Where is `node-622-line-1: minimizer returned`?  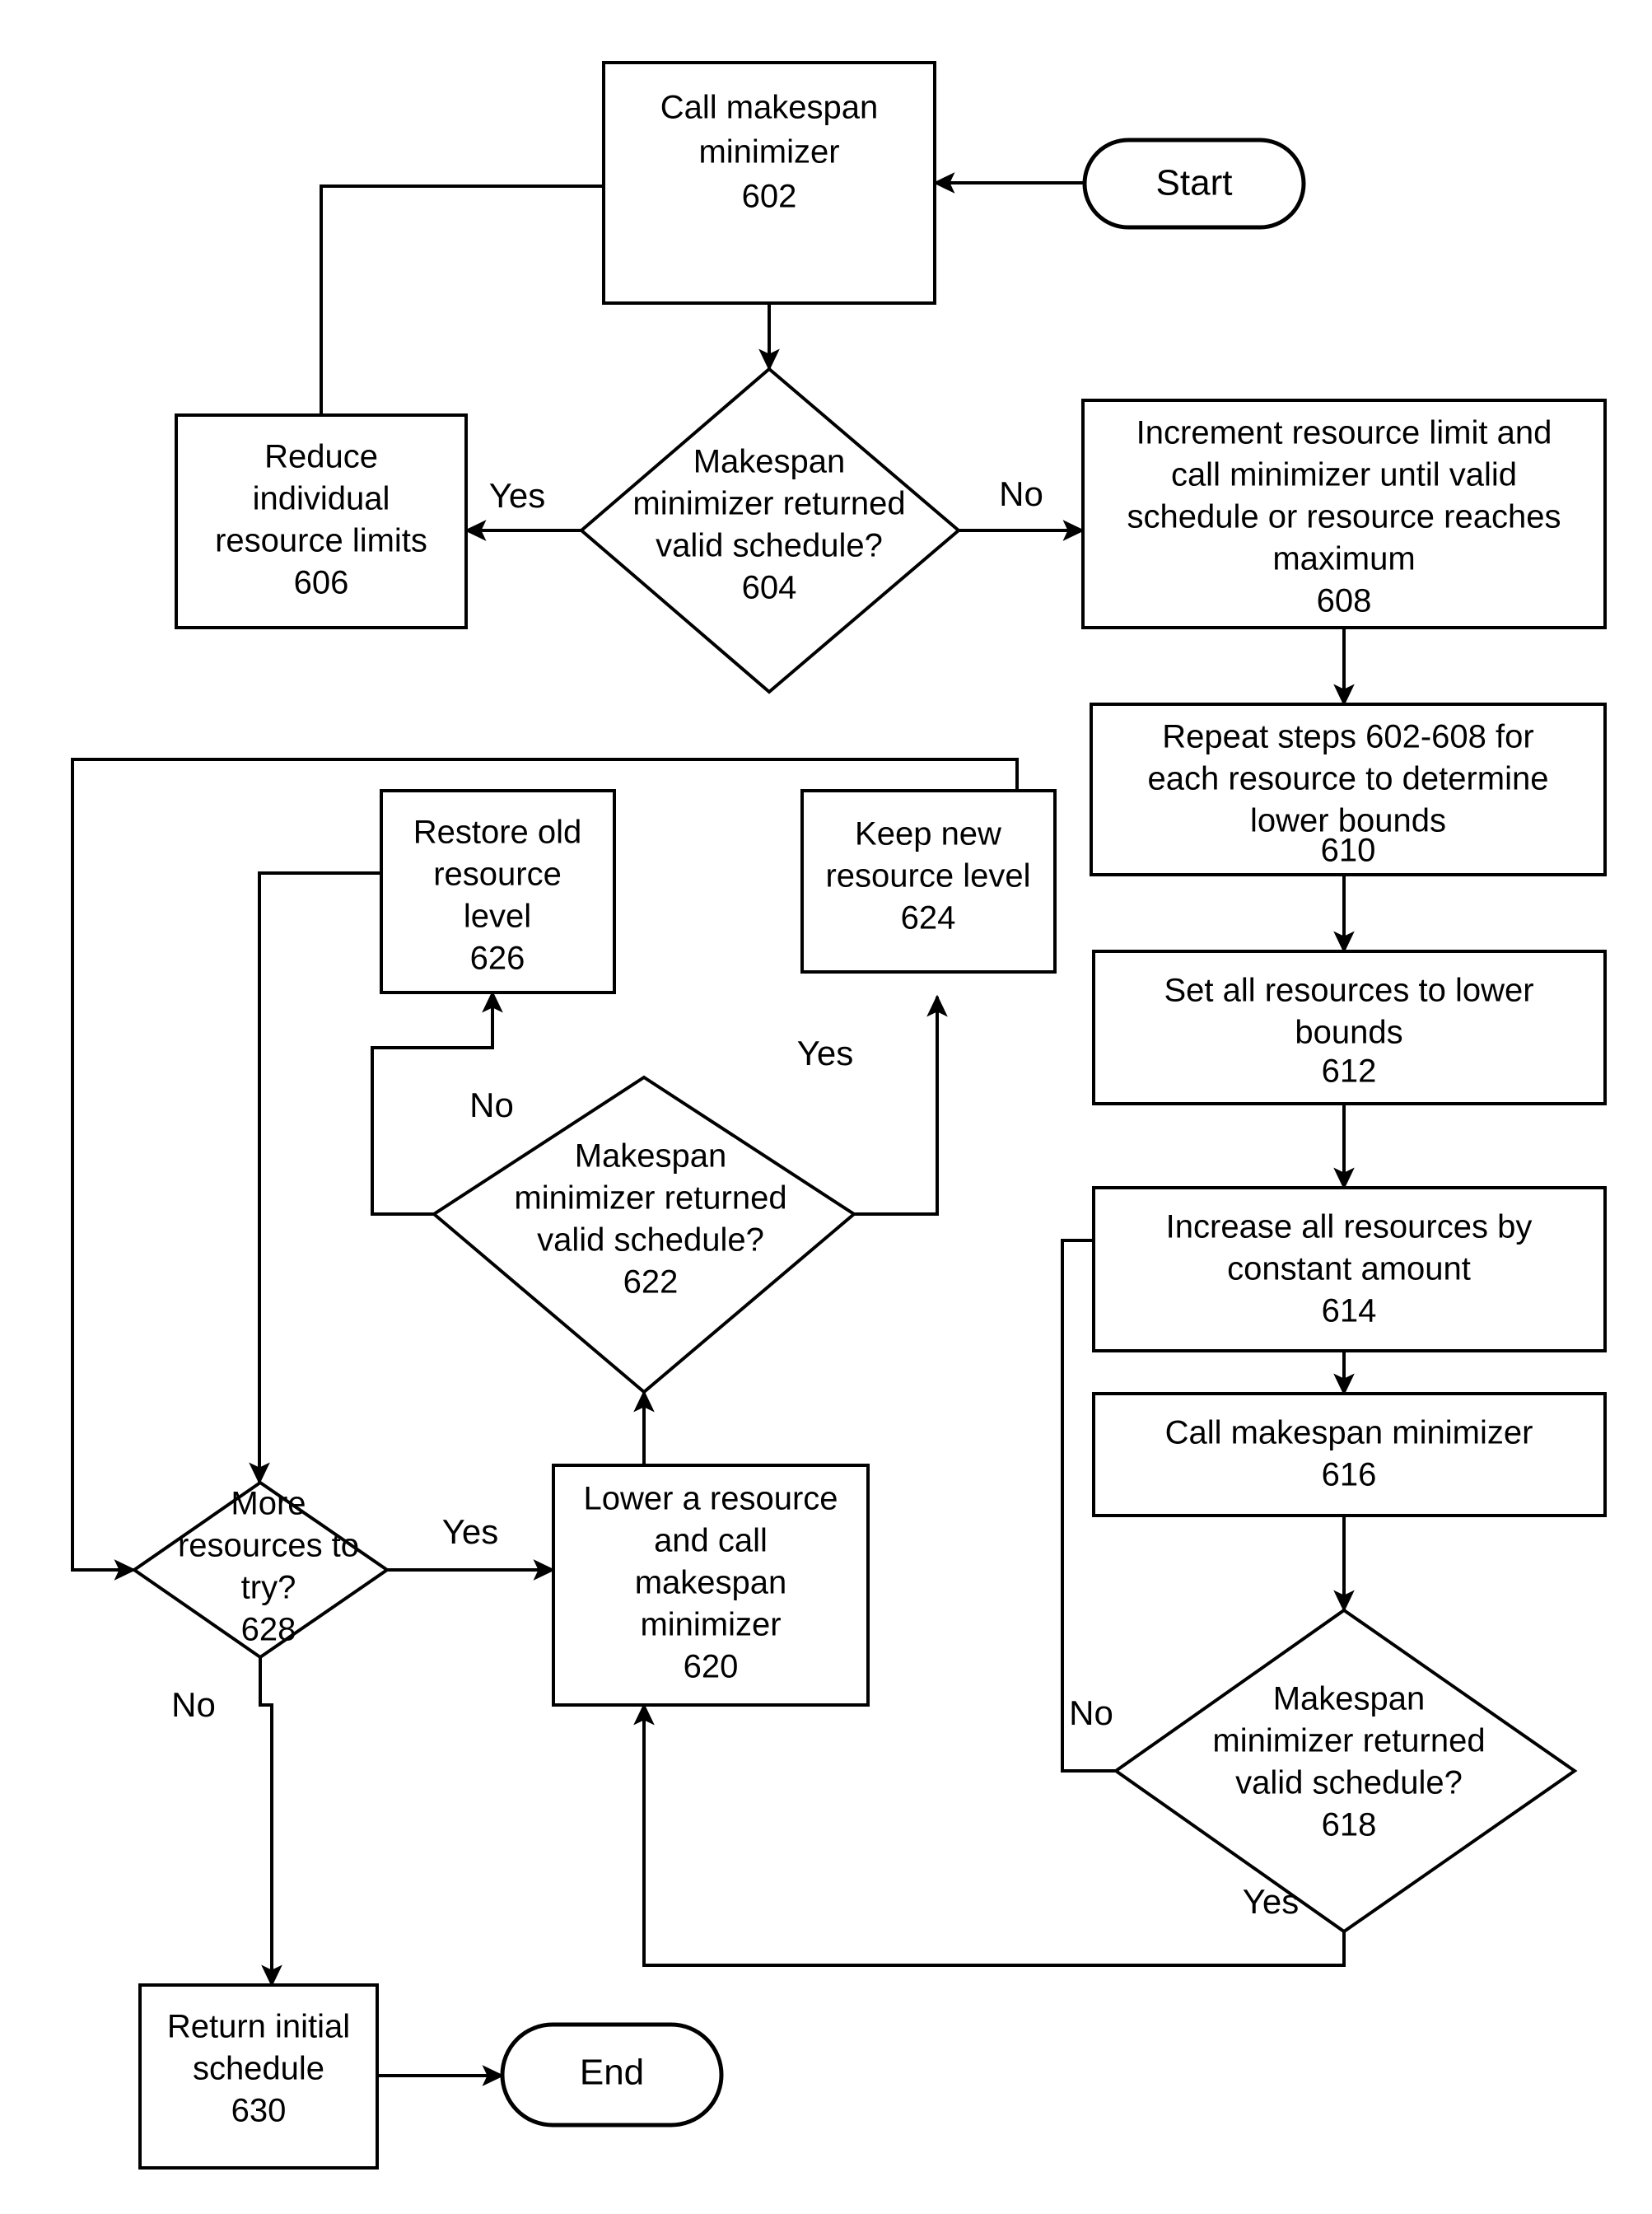 node-622-line-1: minimizer returned is located at coordinates (650, 1198).